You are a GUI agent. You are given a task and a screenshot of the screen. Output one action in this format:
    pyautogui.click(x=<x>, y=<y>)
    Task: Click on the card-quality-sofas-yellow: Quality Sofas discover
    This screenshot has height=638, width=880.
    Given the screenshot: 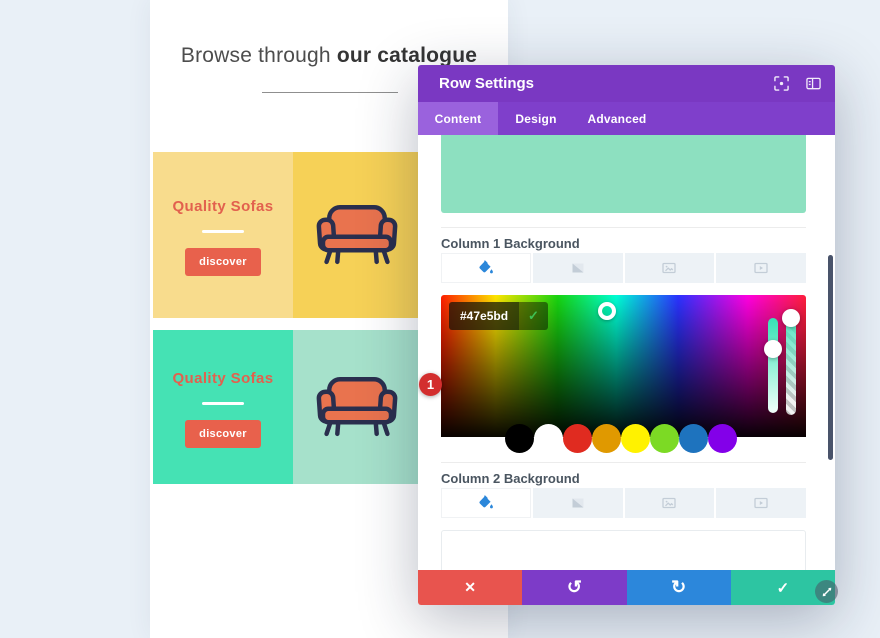 What is the action you would take?
    pyautogui.click(x=286, y=235)
    